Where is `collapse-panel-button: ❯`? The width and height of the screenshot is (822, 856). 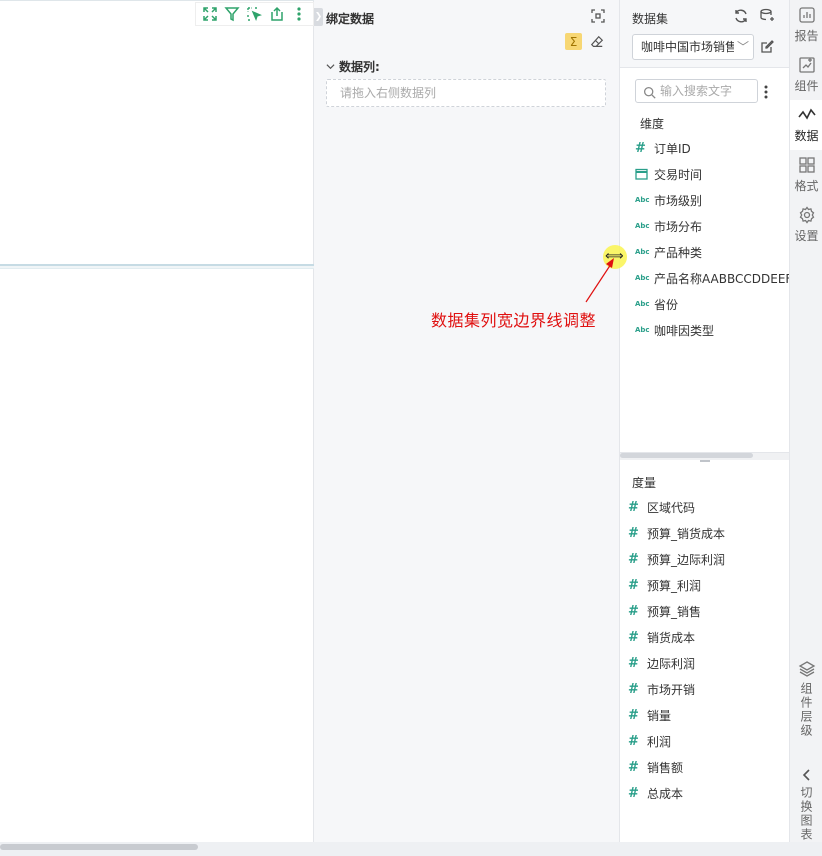
collapse-panel-button: ❯ is located at coordinates (318, 17).